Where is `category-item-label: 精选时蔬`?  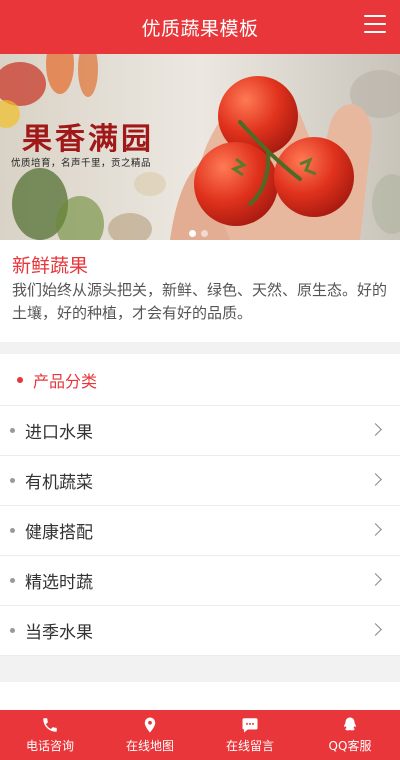 category-item-label: 精选时蔬 is located at coordinates (59, 583).